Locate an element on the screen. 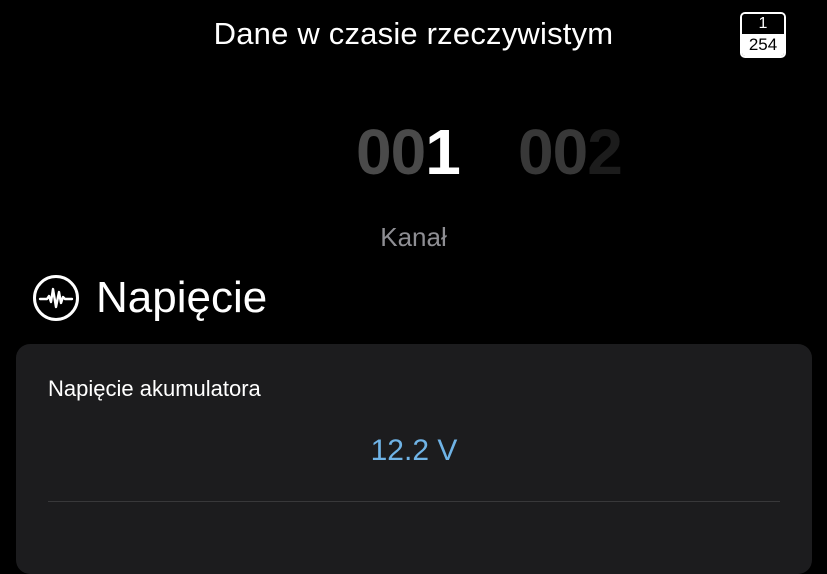 This screenshot has width=827, height=574. channel-option-current: 001 is located at coordinates (408, 152).